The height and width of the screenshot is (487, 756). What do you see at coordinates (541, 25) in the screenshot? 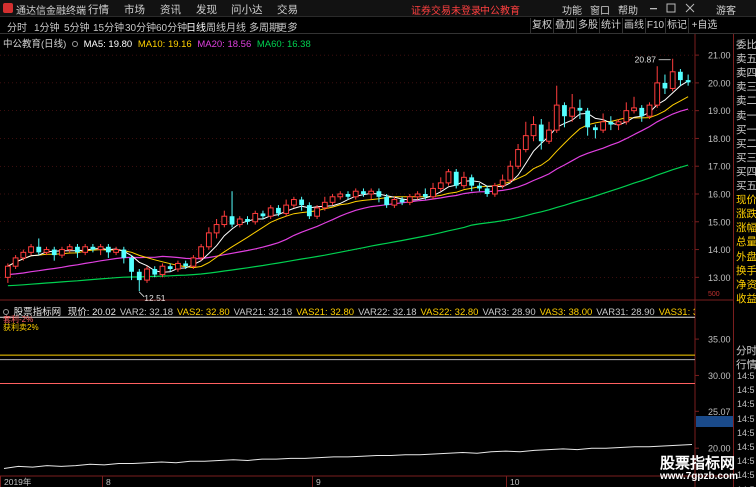
I see `restore-rights-button: 复权` at bounding box center [541, 25].